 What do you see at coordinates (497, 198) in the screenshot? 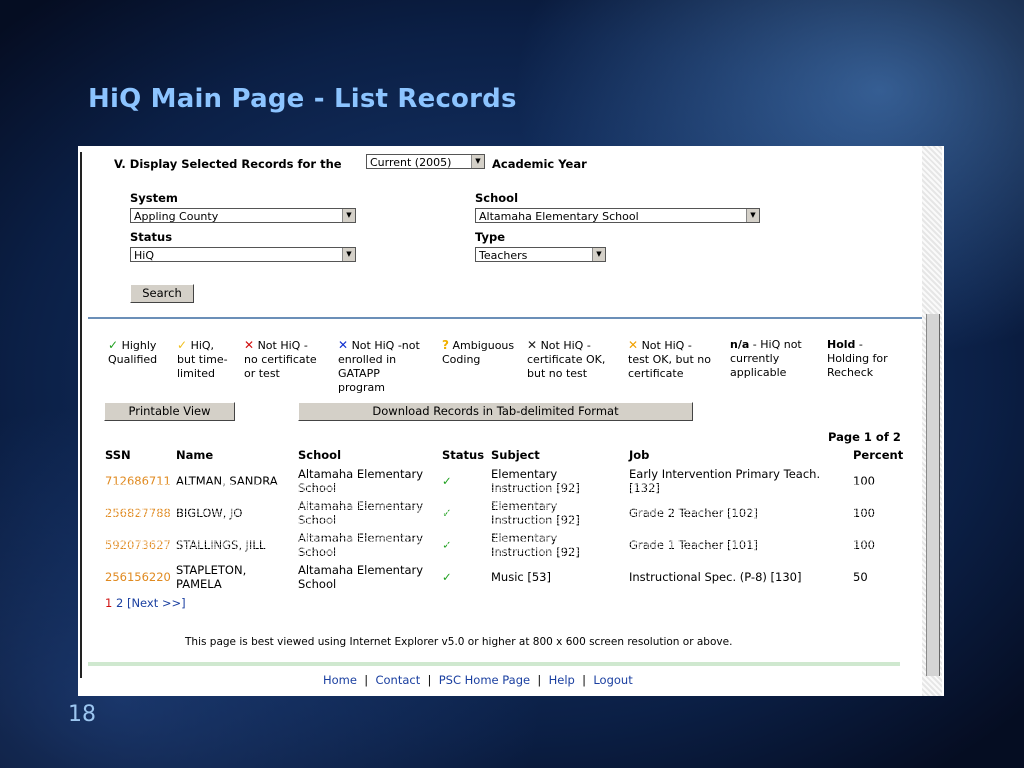
I see `school-label: School` at bounding box center [497, 198].